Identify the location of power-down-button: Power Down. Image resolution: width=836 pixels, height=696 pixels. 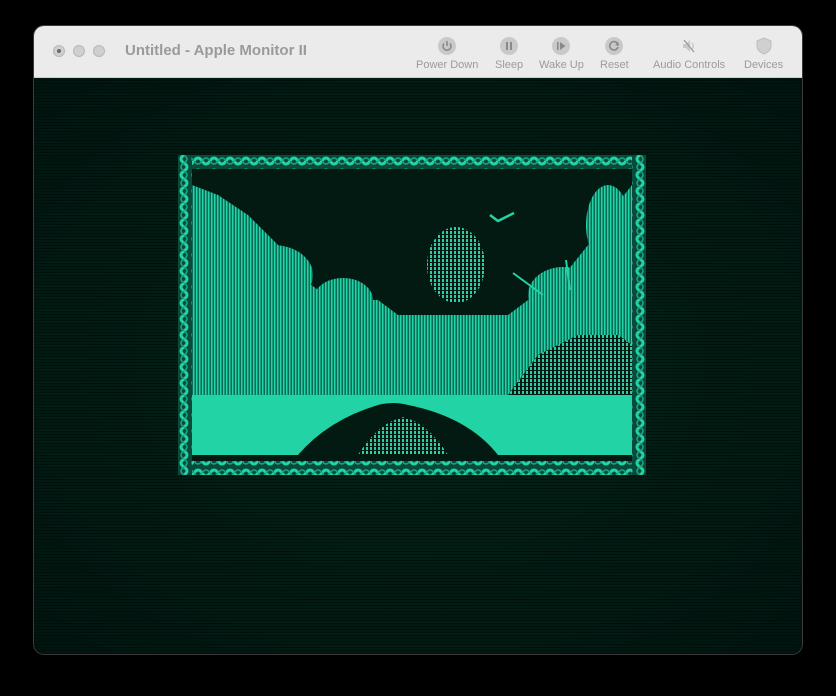
(447, 53).